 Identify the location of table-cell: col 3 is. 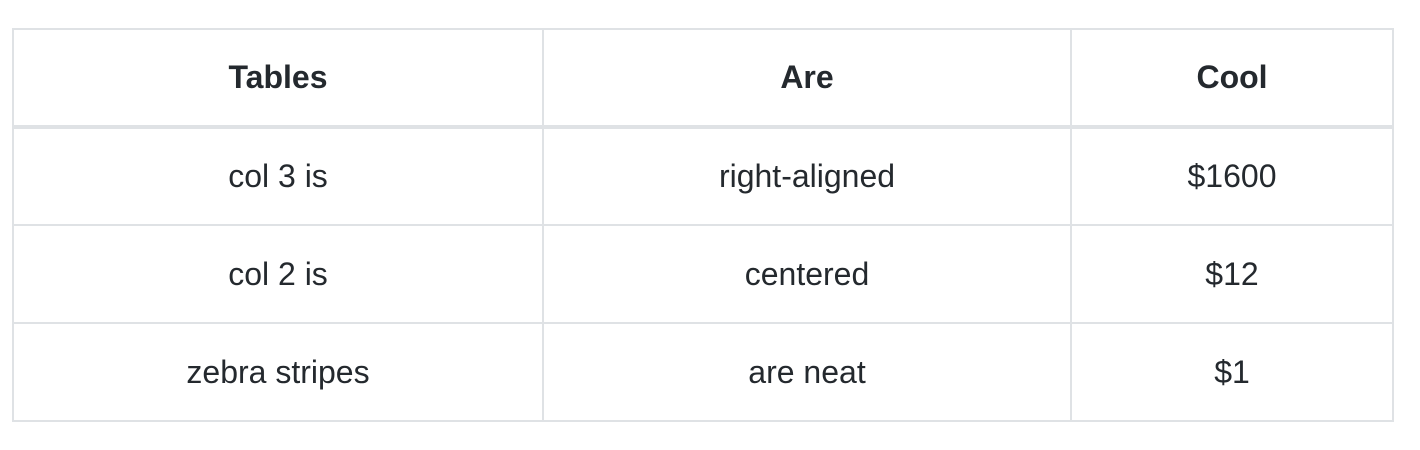
(278, 176).